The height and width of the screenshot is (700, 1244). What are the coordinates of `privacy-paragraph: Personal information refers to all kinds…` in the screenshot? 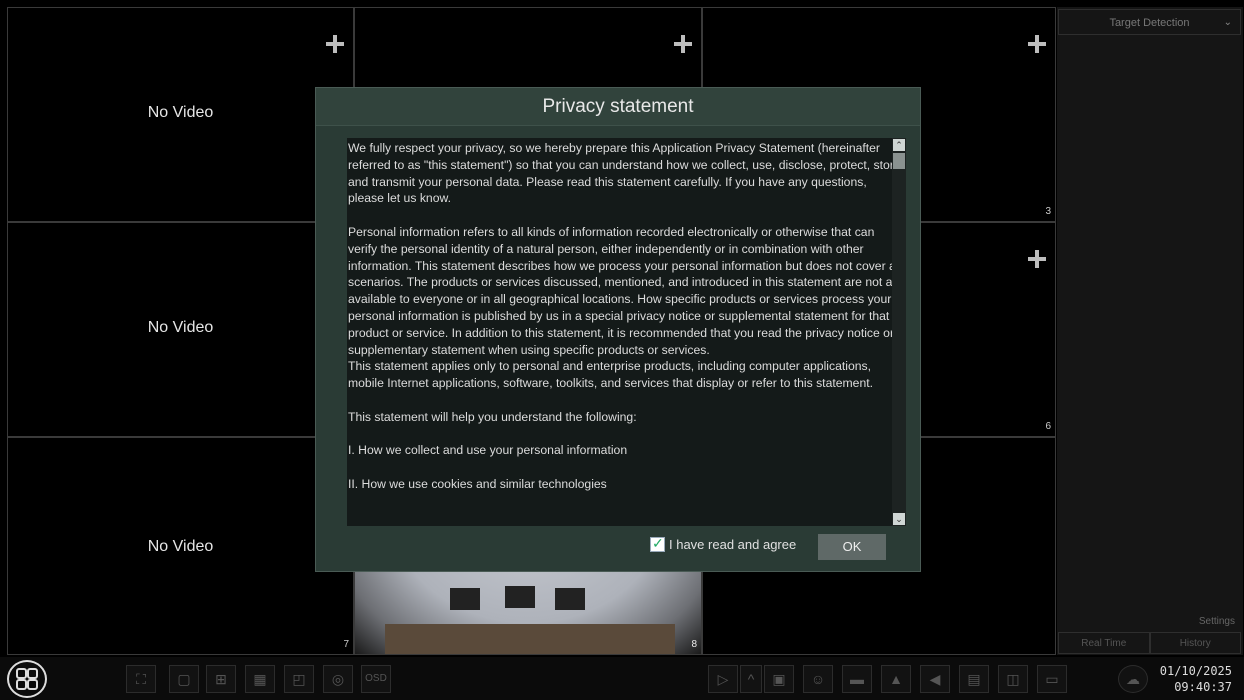 It's located at (625, 290).